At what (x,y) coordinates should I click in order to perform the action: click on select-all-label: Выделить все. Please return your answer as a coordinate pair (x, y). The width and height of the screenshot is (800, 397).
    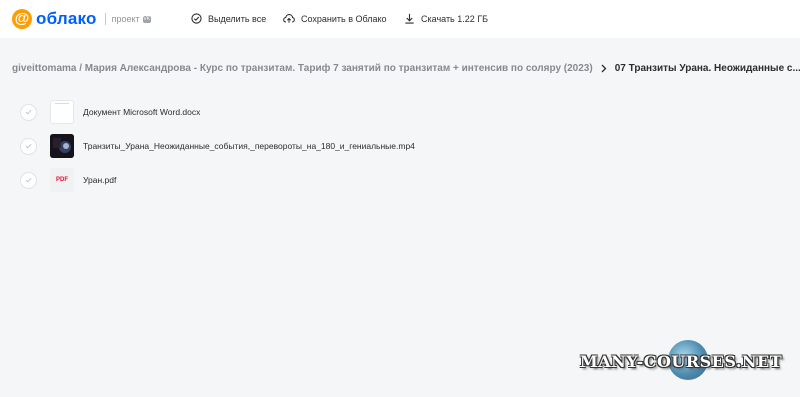
    Looking at the image, I should click on (237, 18).